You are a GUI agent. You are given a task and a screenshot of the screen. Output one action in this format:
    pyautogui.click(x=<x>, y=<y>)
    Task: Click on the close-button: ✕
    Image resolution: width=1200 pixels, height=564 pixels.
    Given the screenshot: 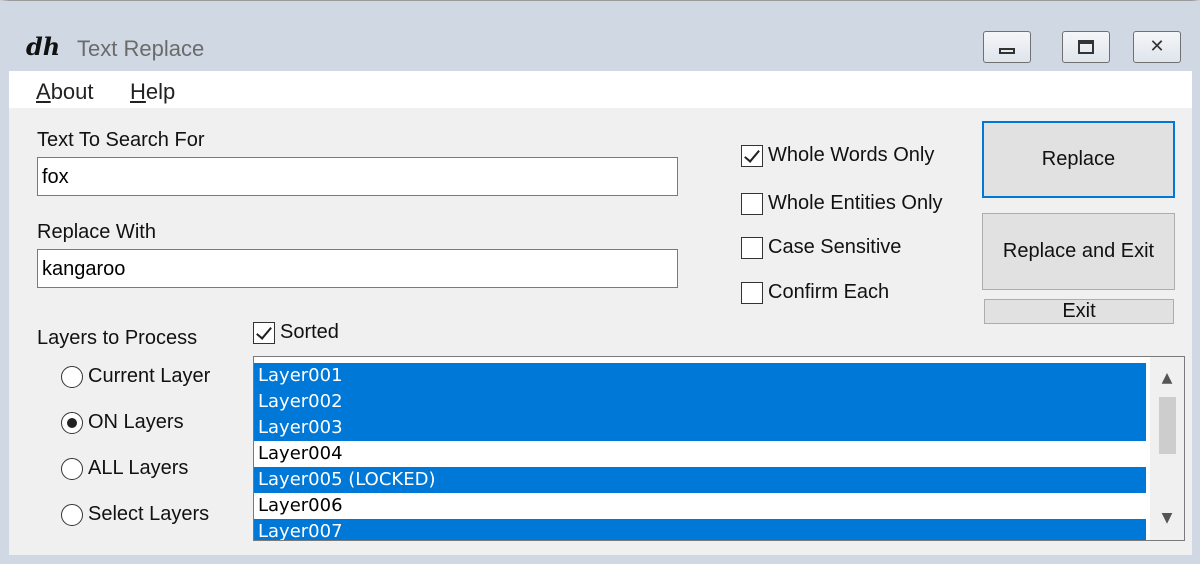 What is the action you would take?
    pyautogui.click(x=1157, y=47)
    